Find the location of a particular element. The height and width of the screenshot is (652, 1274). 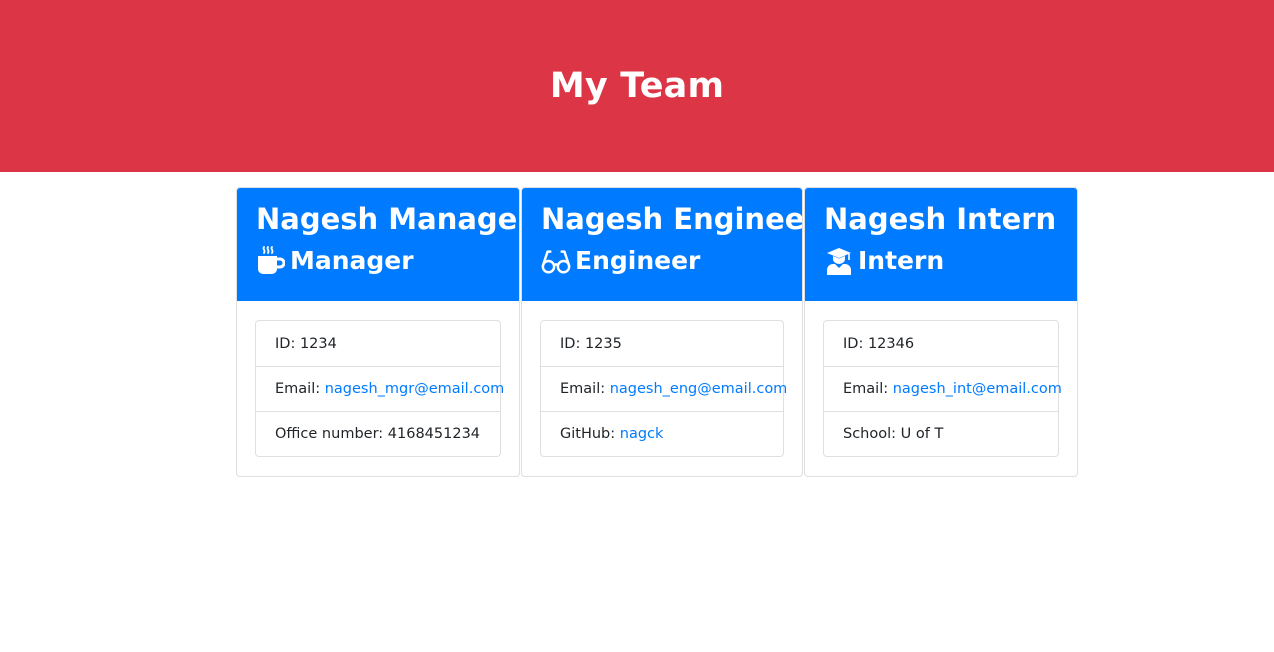

email-row: Email: nagesh_int@email.com is located at coordinates (943, 388).